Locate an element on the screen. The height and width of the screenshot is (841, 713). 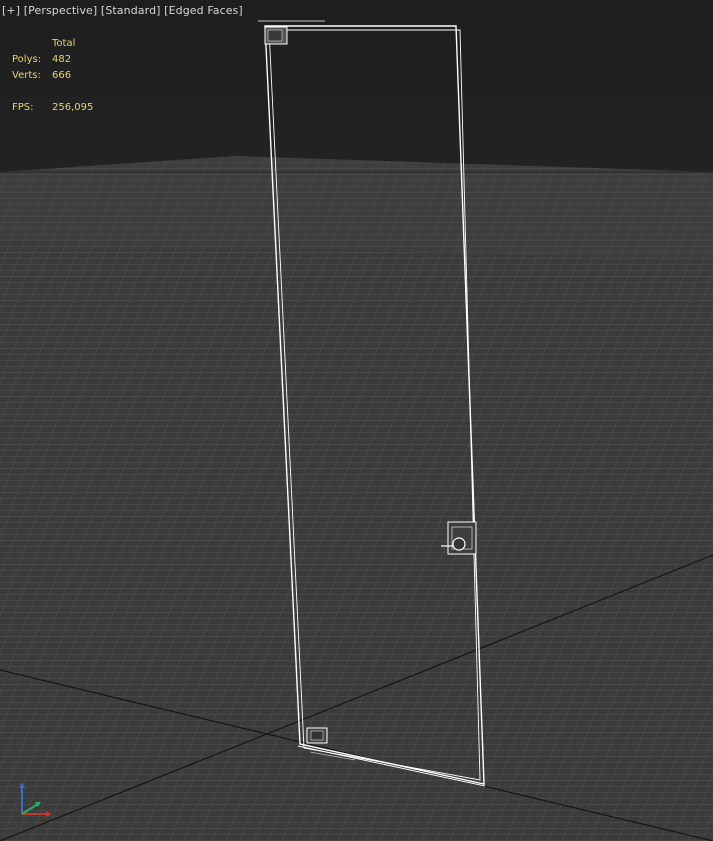
hinge-bottom-icon is located at coordinates (317, 735).